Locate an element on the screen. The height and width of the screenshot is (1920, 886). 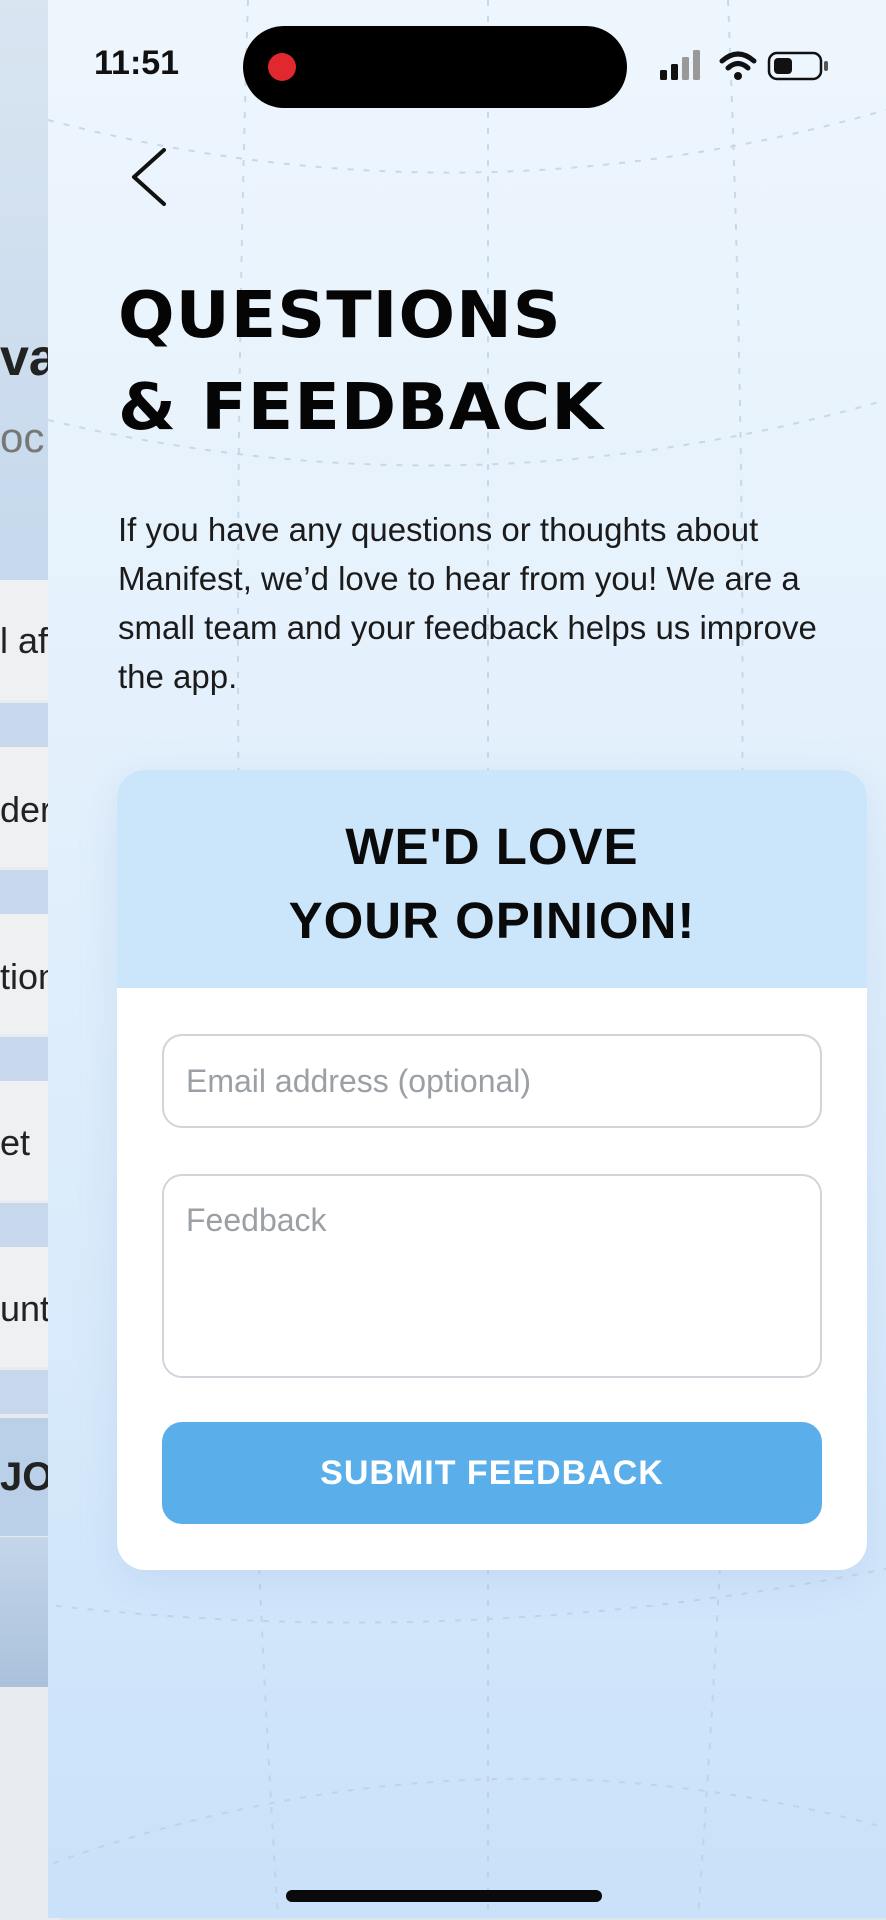
page-title-line: & FEEDBACK is located at coordinates (361, 408).